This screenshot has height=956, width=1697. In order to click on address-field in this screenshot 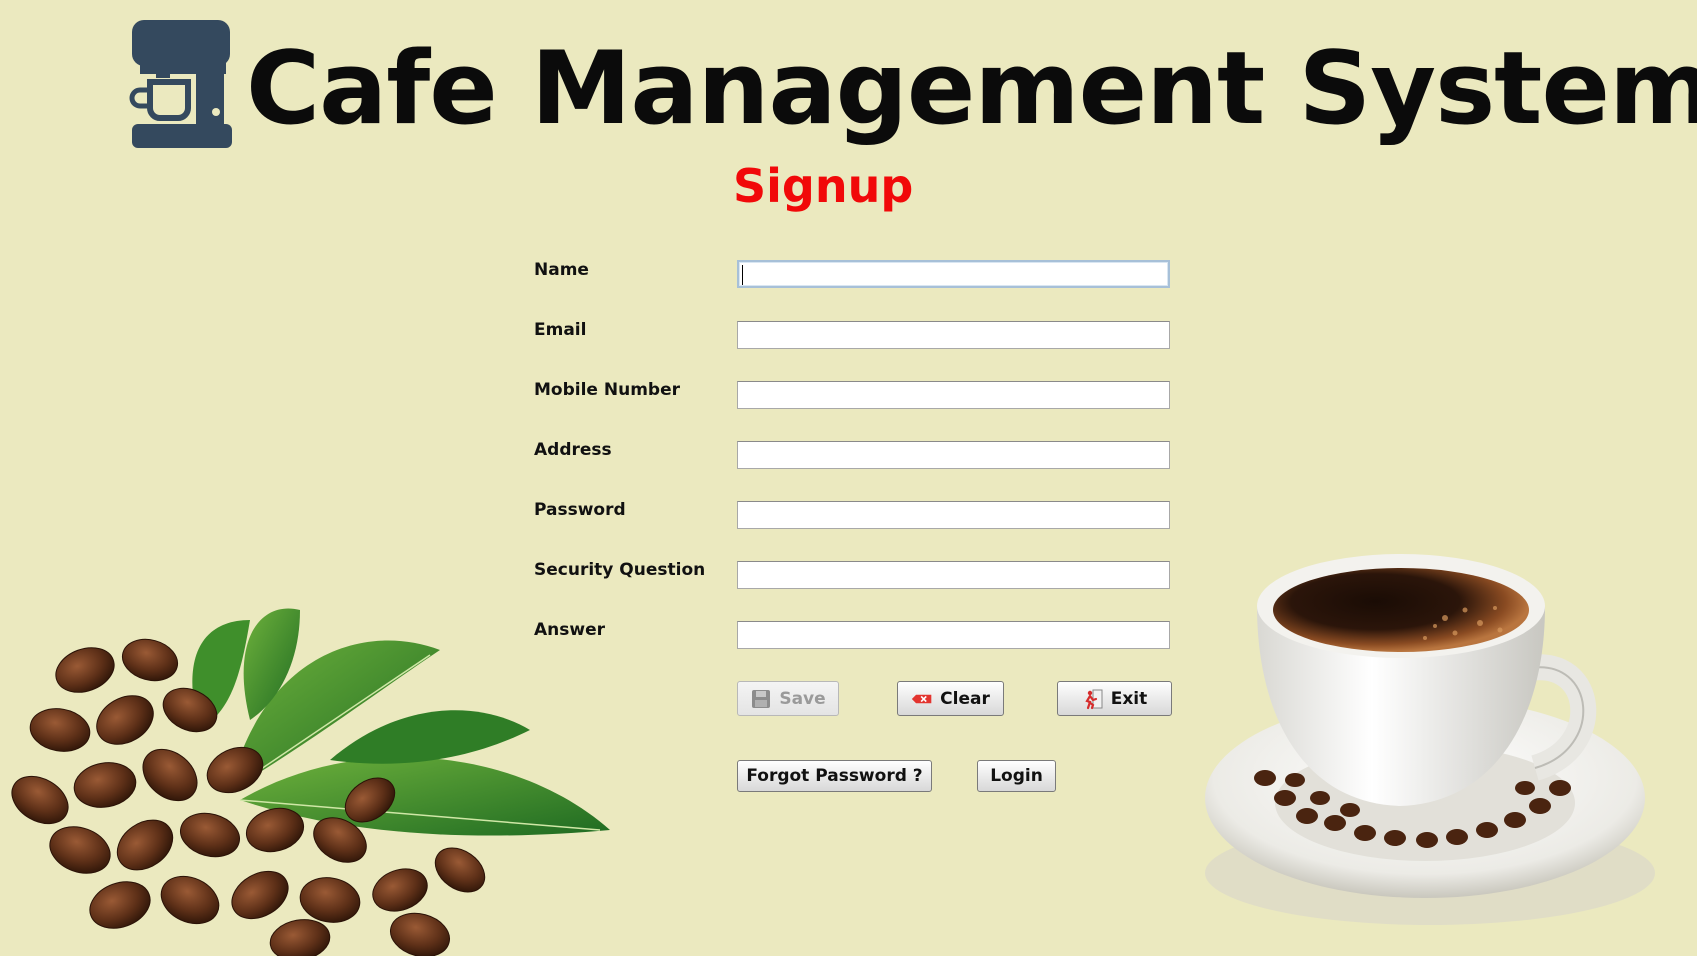, I will do `click(953, 455)`.